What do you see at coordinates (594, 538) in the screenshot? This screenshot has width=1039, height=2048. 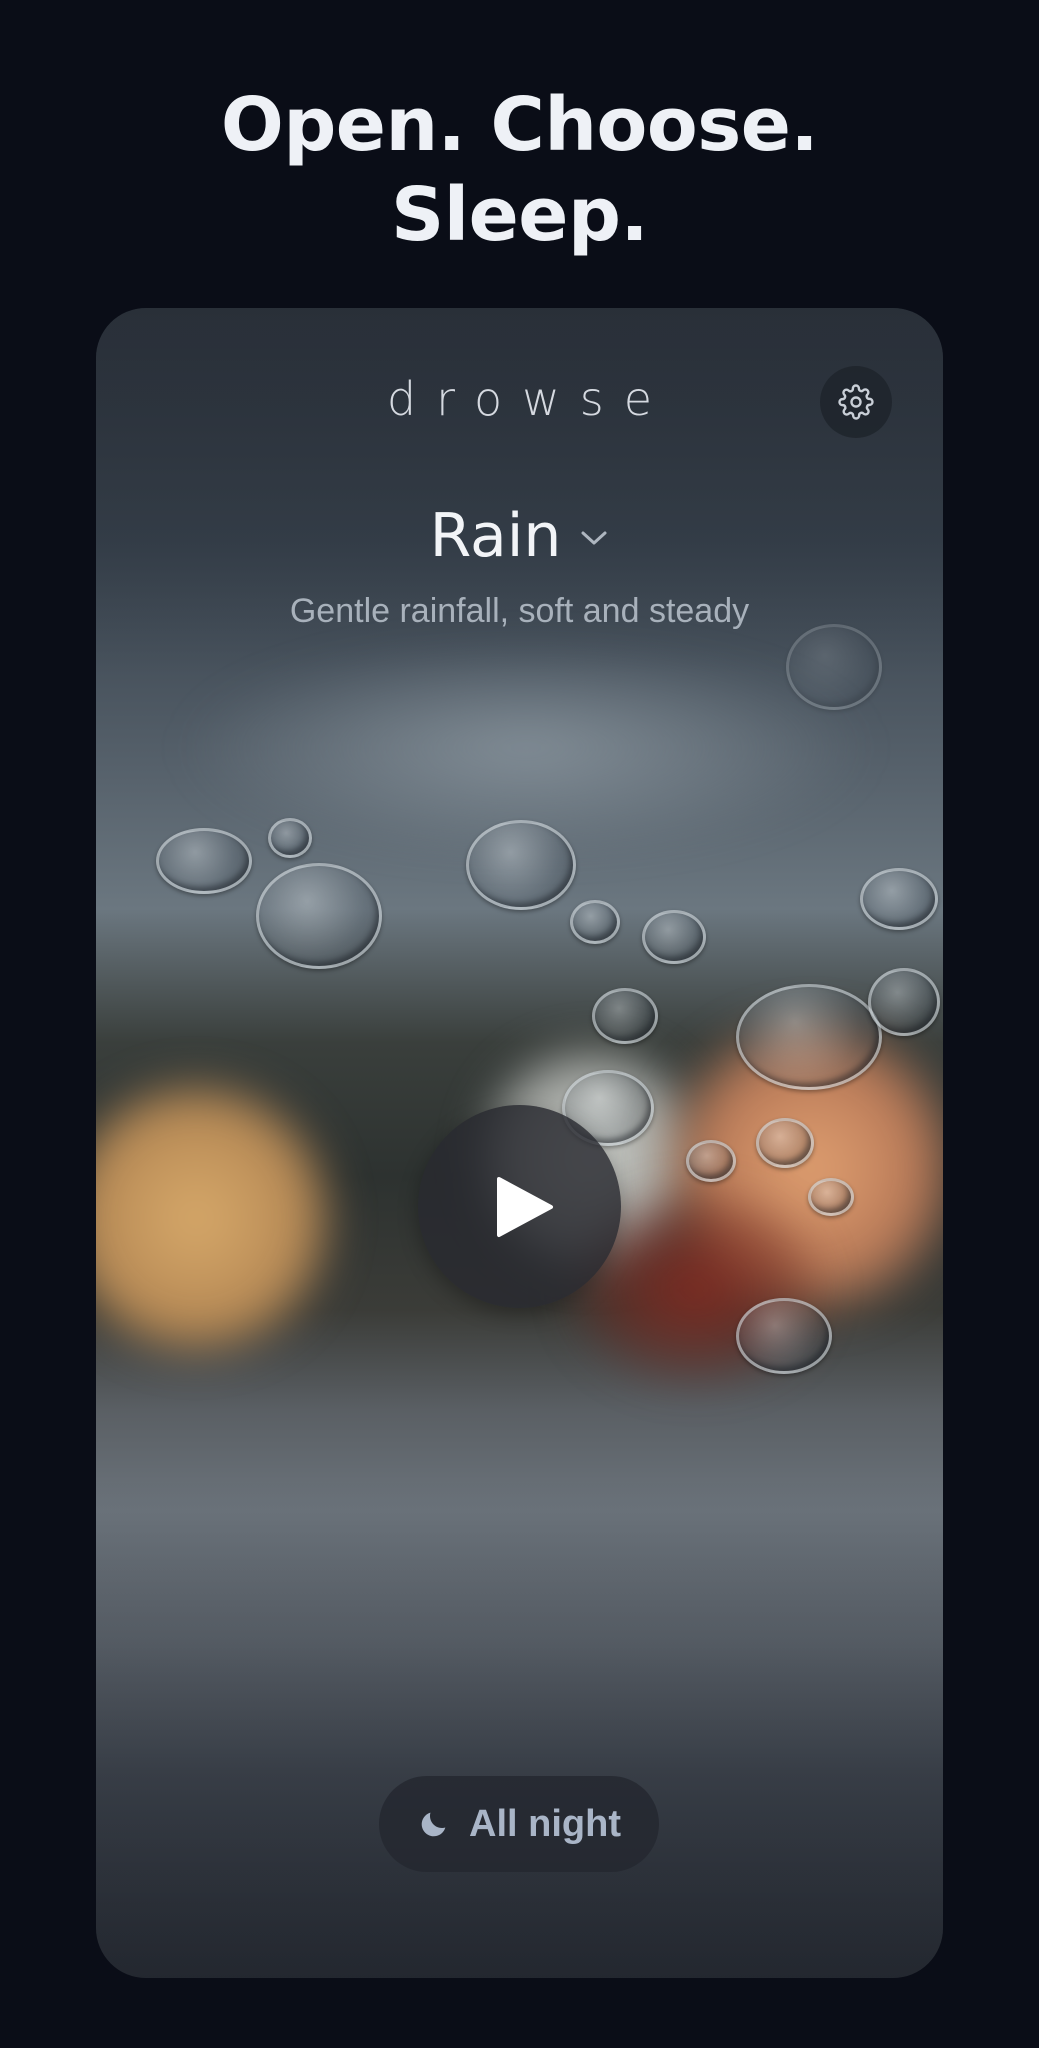 I see `chevron-down-icon` at bounding box center [594, 538].